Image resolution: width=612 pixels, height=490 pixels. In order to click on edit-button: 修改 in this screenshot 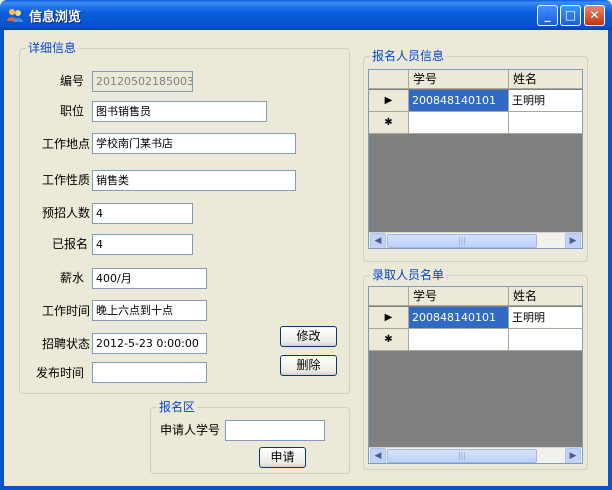, I will do `click(308, 336)`.